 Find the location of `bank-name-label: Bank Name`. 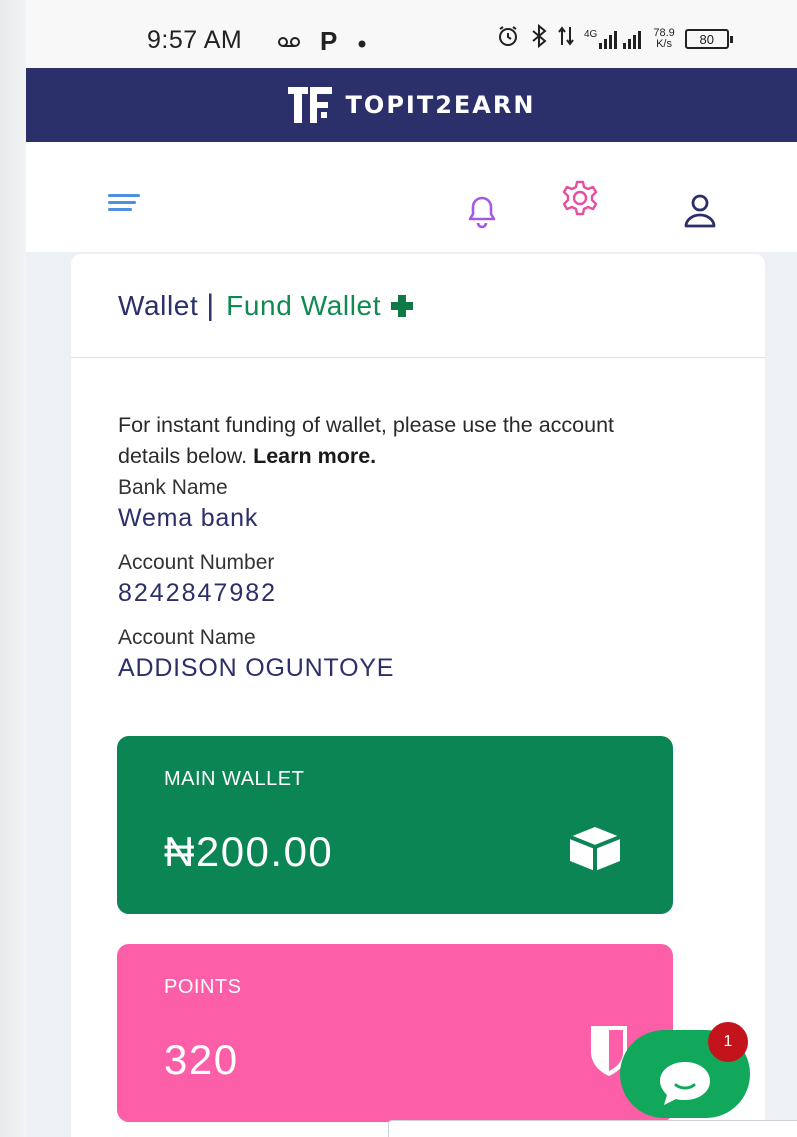

bank-name-label: Bank Name is located at coordinates (173, 487).